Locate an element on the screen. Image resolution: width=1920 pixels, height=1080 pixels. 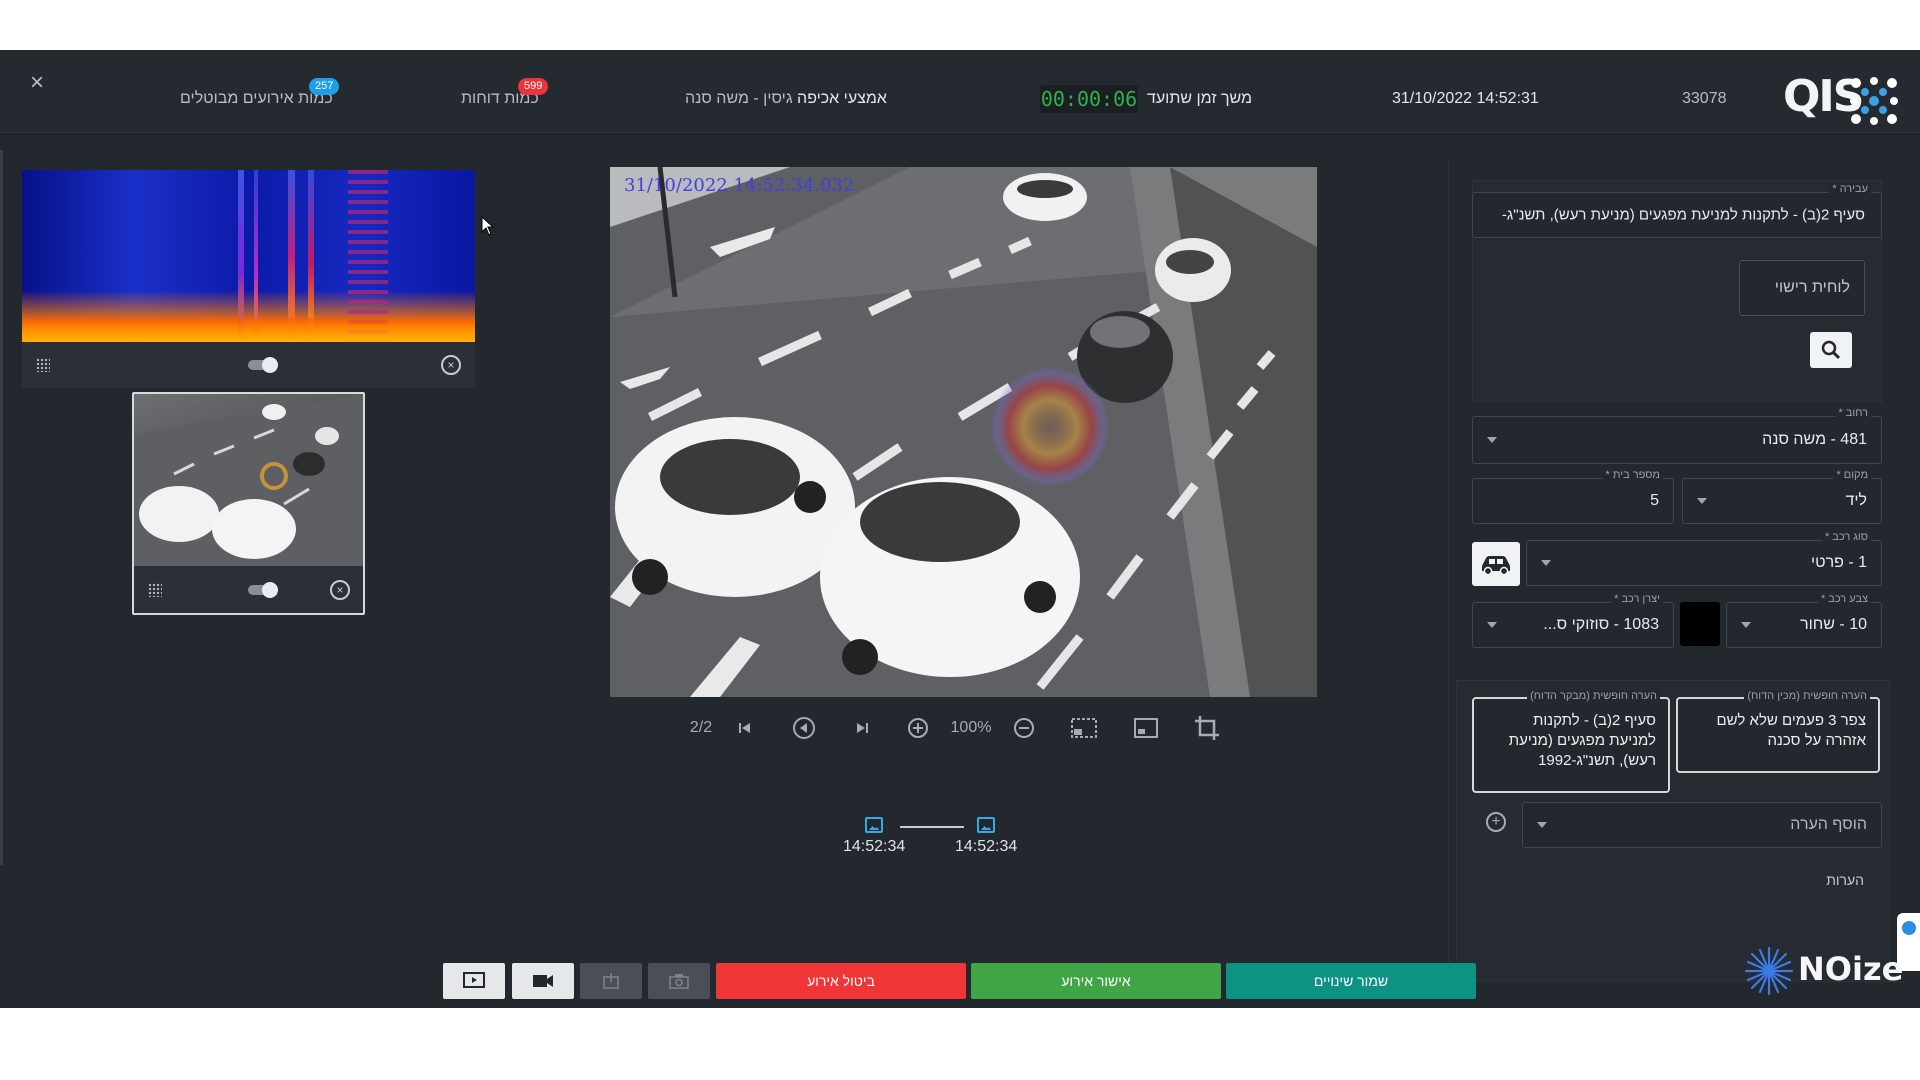
save-changes-button: שמור שינויים is located at coordinates (1351, 981).